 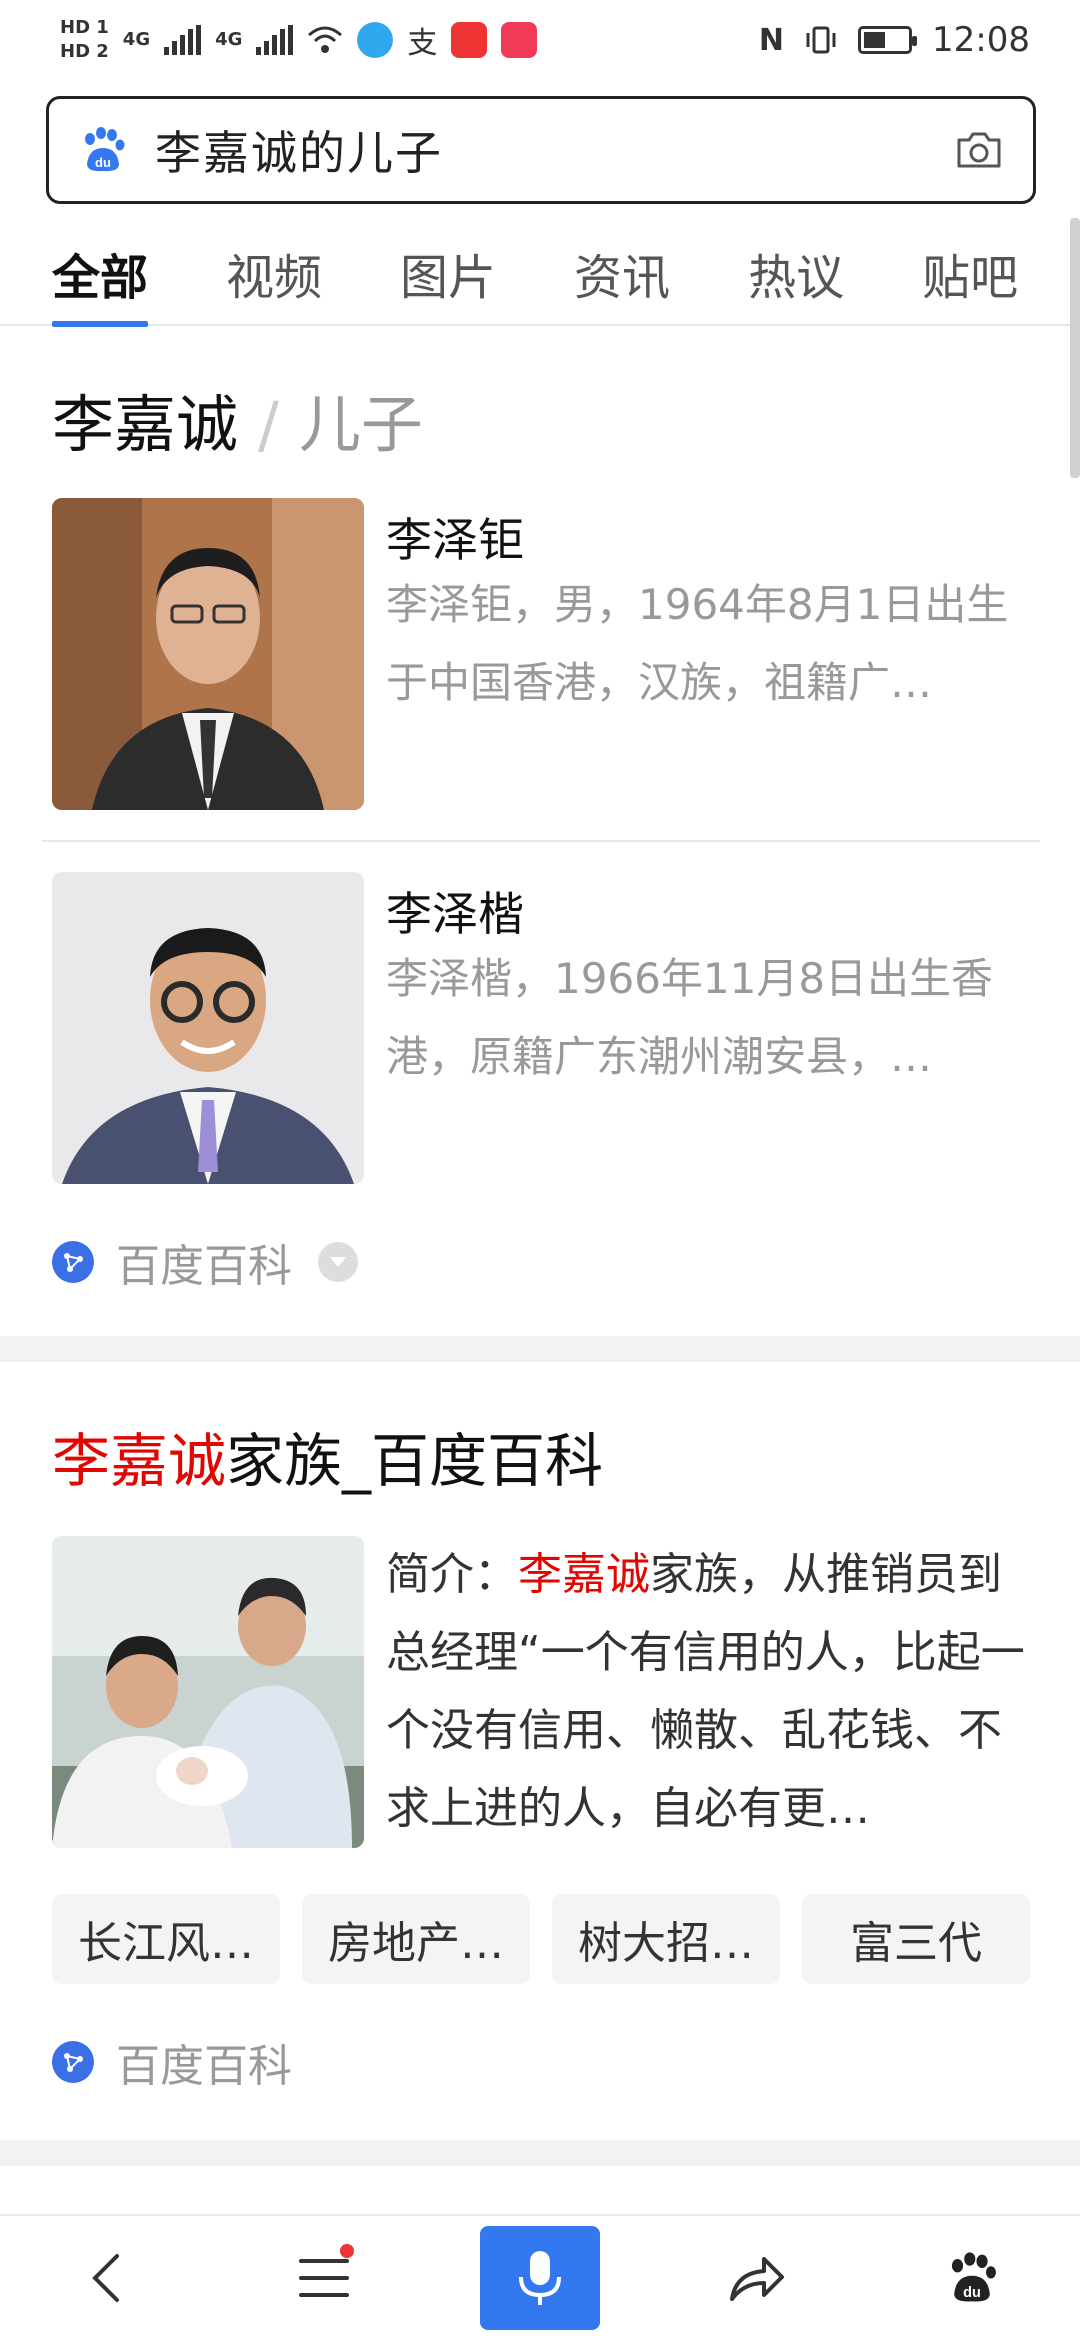 I want to click on search-box: du 李嘉诚的儿子, so click(x=541, y=150).